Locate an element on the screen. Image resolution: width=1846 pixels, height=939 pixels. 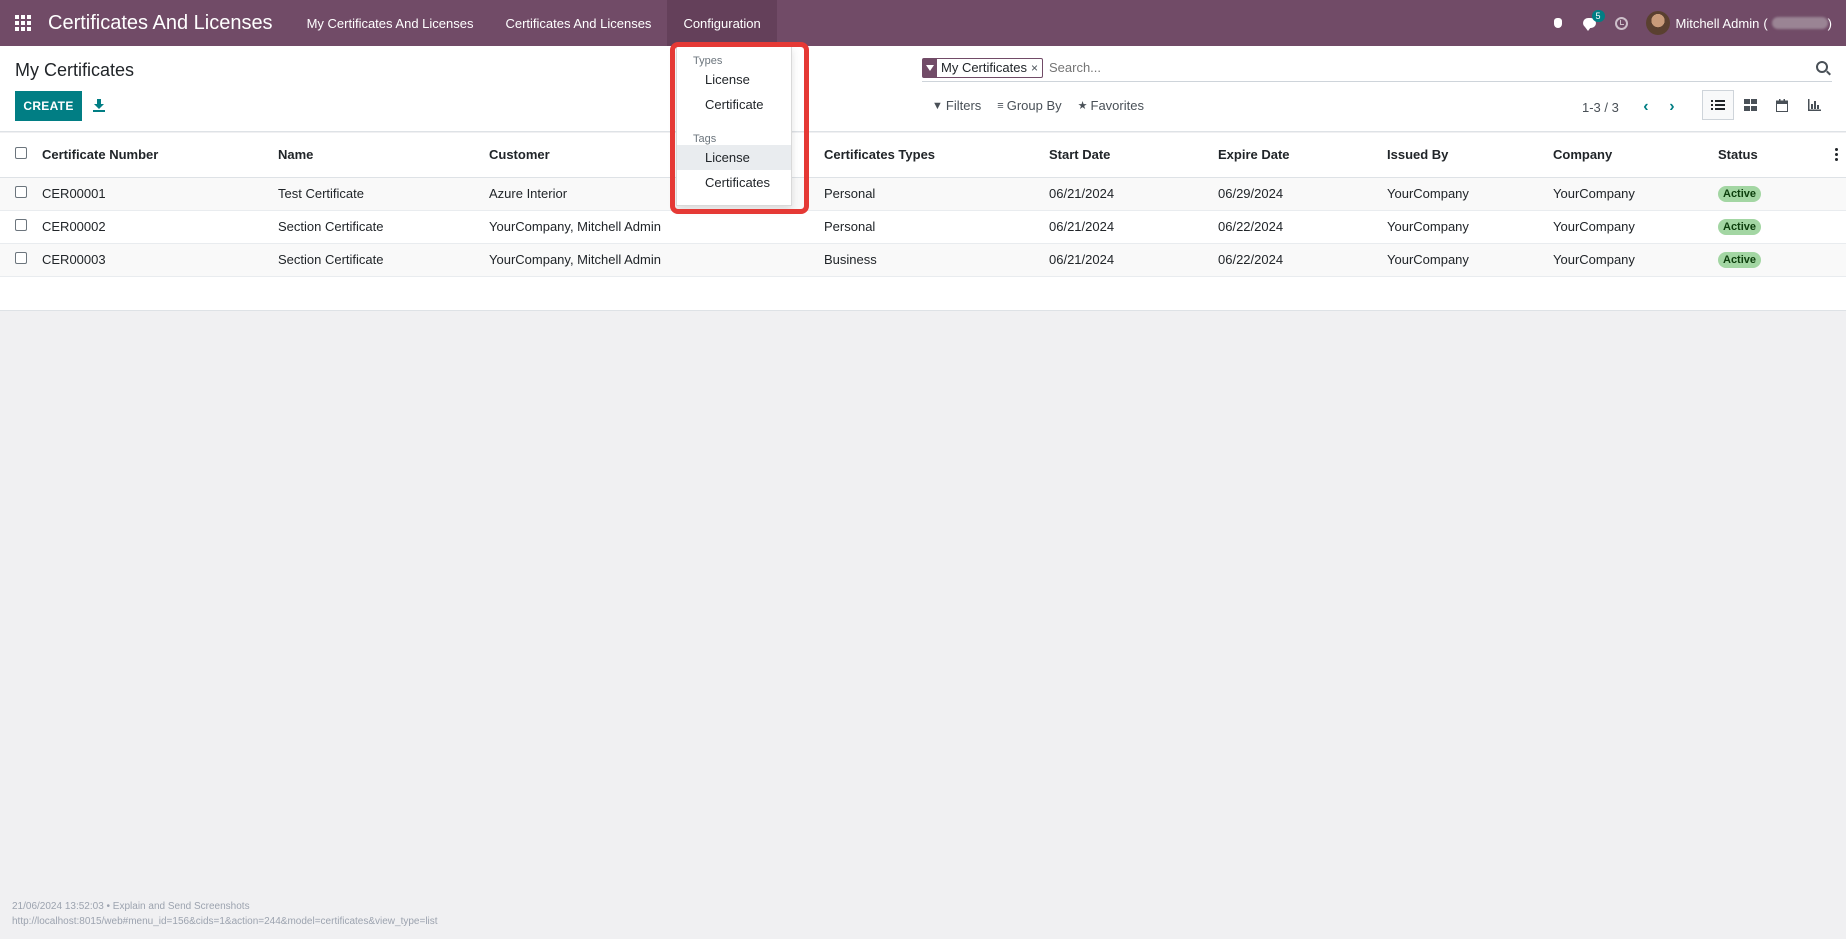
cell-name: Test Certificate is located at coordinates (321, 193).